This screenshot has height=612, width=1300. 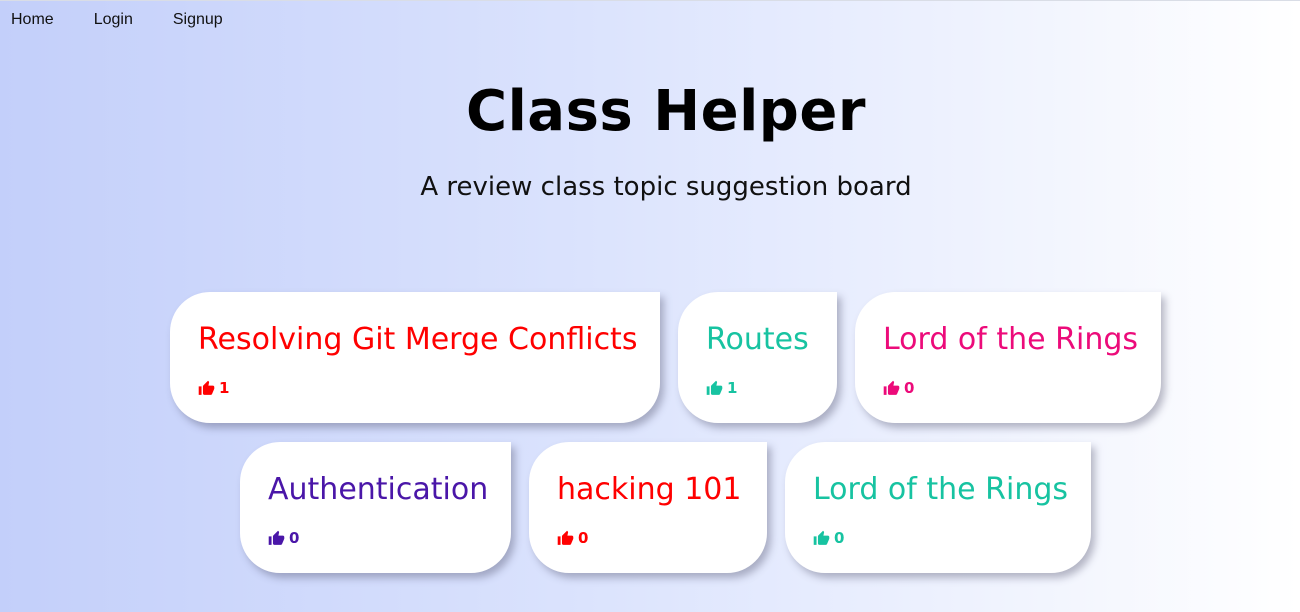 I want to click on nav-login-link: Login, so click(x=113, y=20).